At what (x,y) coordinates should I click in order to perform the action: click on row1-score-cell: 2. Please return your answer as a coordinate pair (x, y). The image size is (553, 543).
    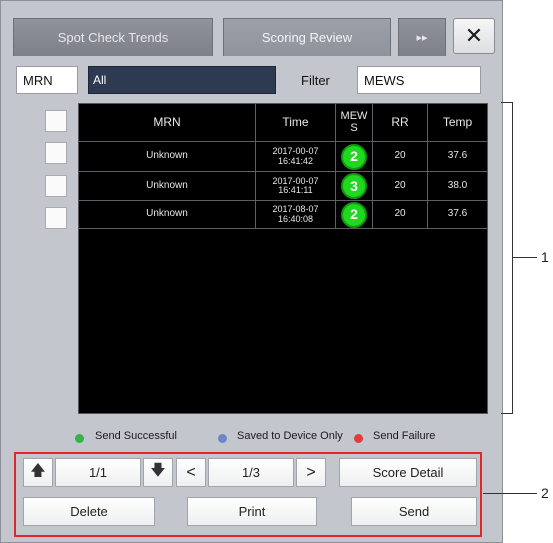
    Looking at the image, I should click on (354, 156).